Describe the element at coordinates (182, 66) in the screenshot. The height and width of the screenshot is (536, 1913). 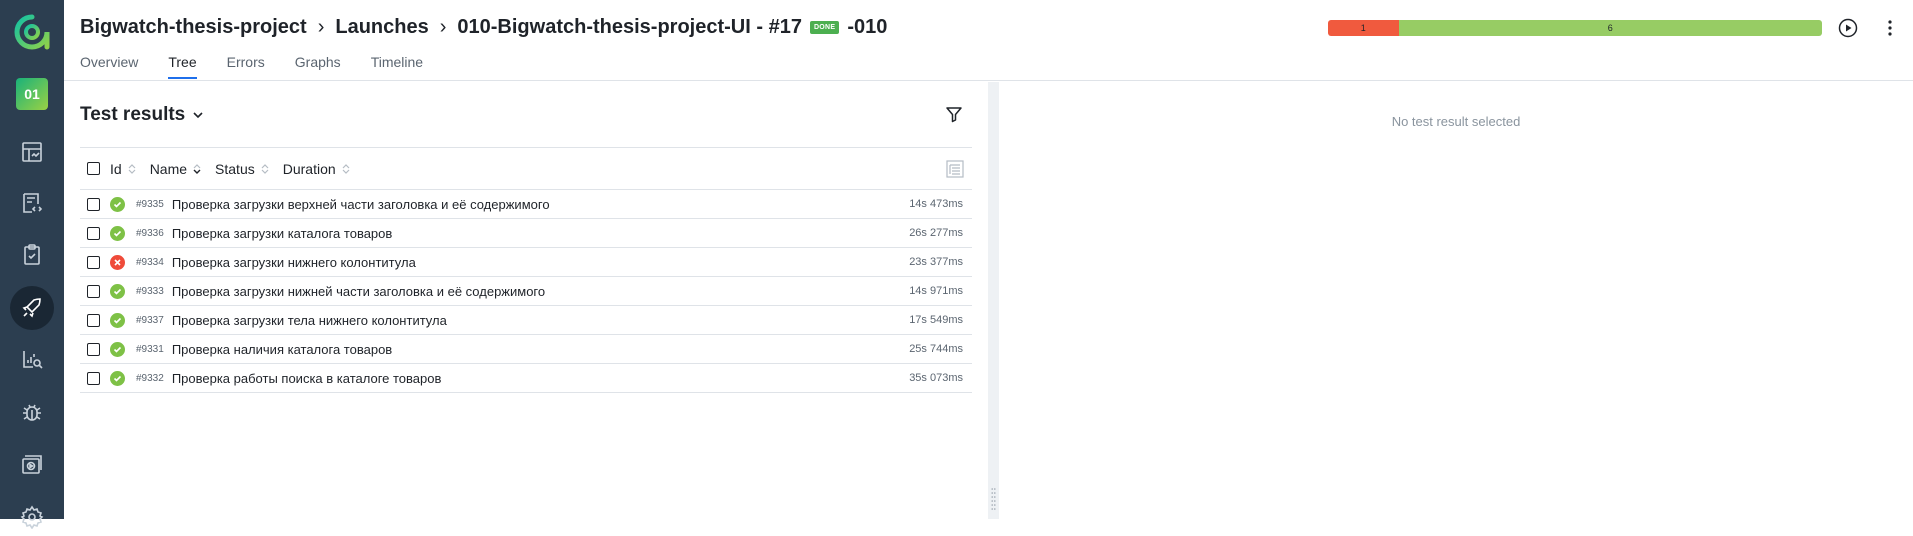
I see `tab-tree: Tree` at that location.